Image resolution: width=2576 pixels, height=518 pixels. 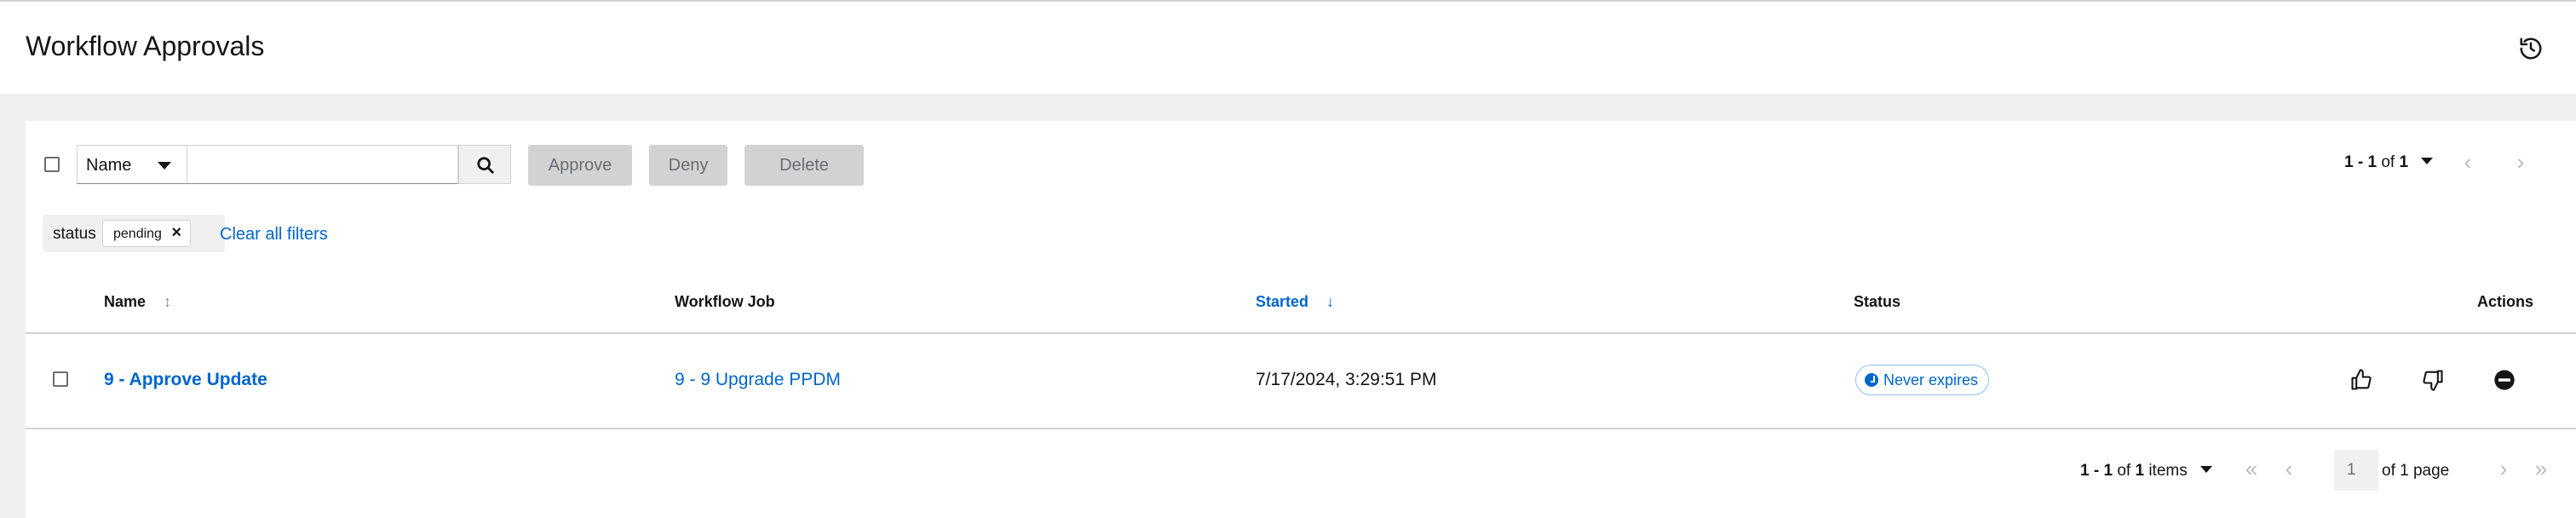 I want to click on footer-pagination-toggle: 1 - 1 of 1 items, so click(x=2146, y=471).